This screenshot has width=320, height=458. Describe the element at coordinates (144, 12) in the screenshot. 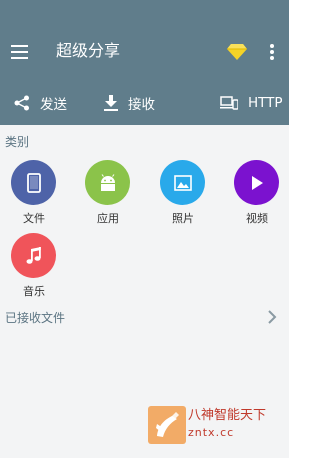

I see `status-bar` at that location.